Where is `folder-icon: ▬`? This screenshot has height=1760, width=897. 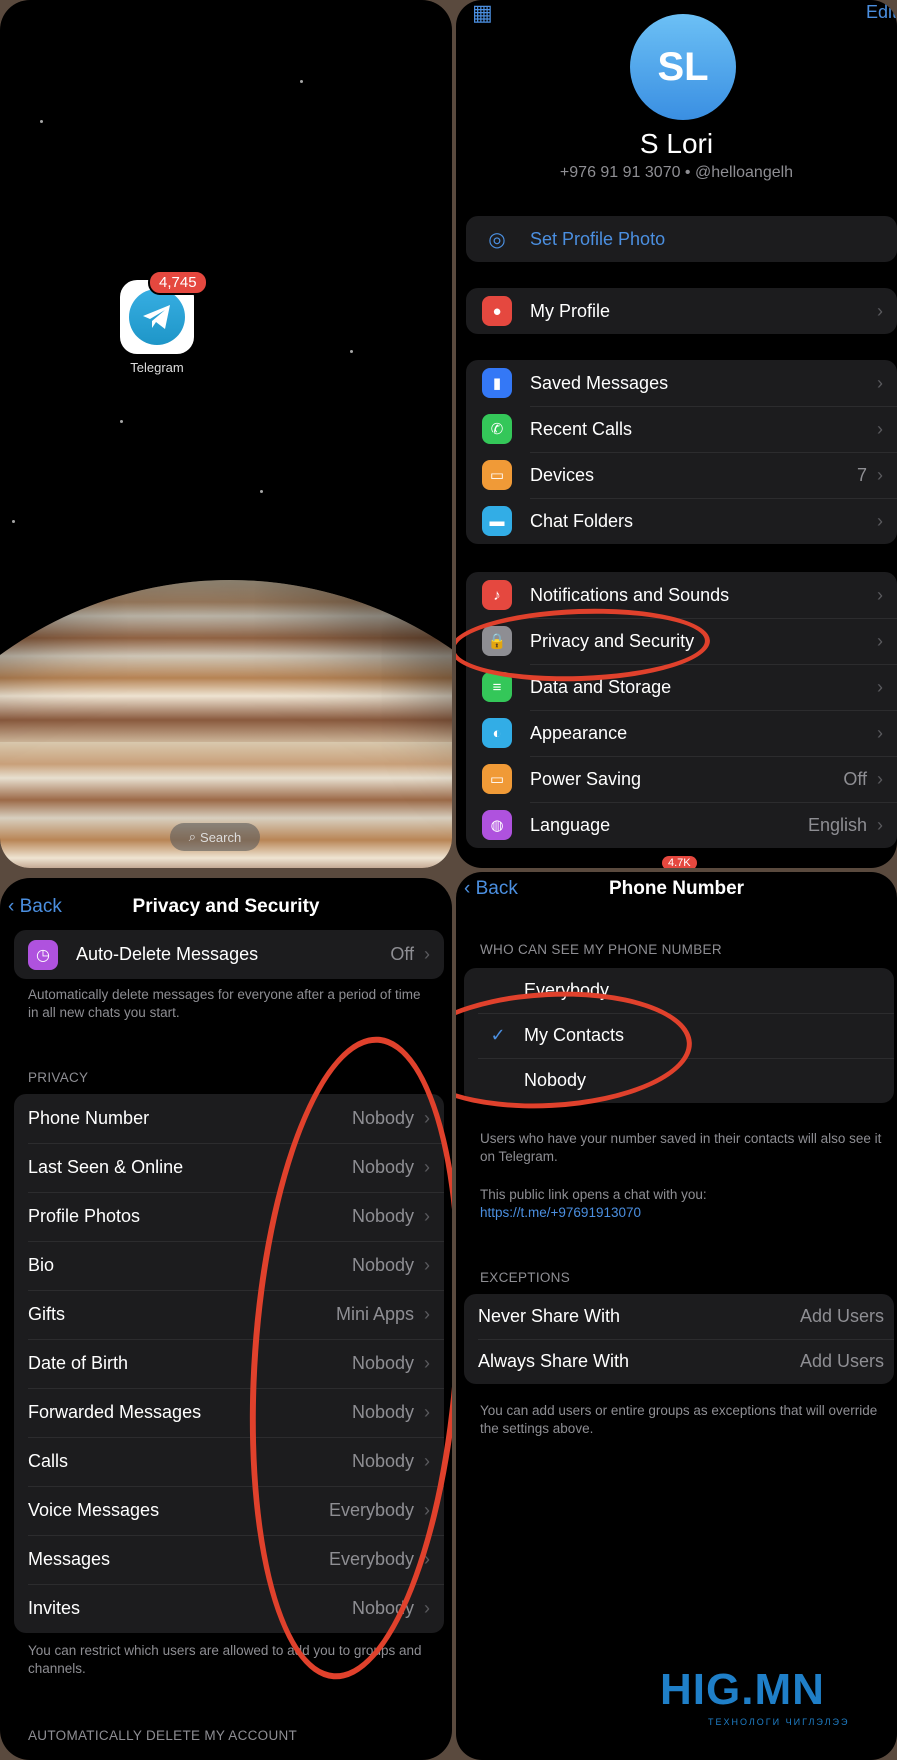 folder-icon: ▬ is located at coordinates (497, 521).